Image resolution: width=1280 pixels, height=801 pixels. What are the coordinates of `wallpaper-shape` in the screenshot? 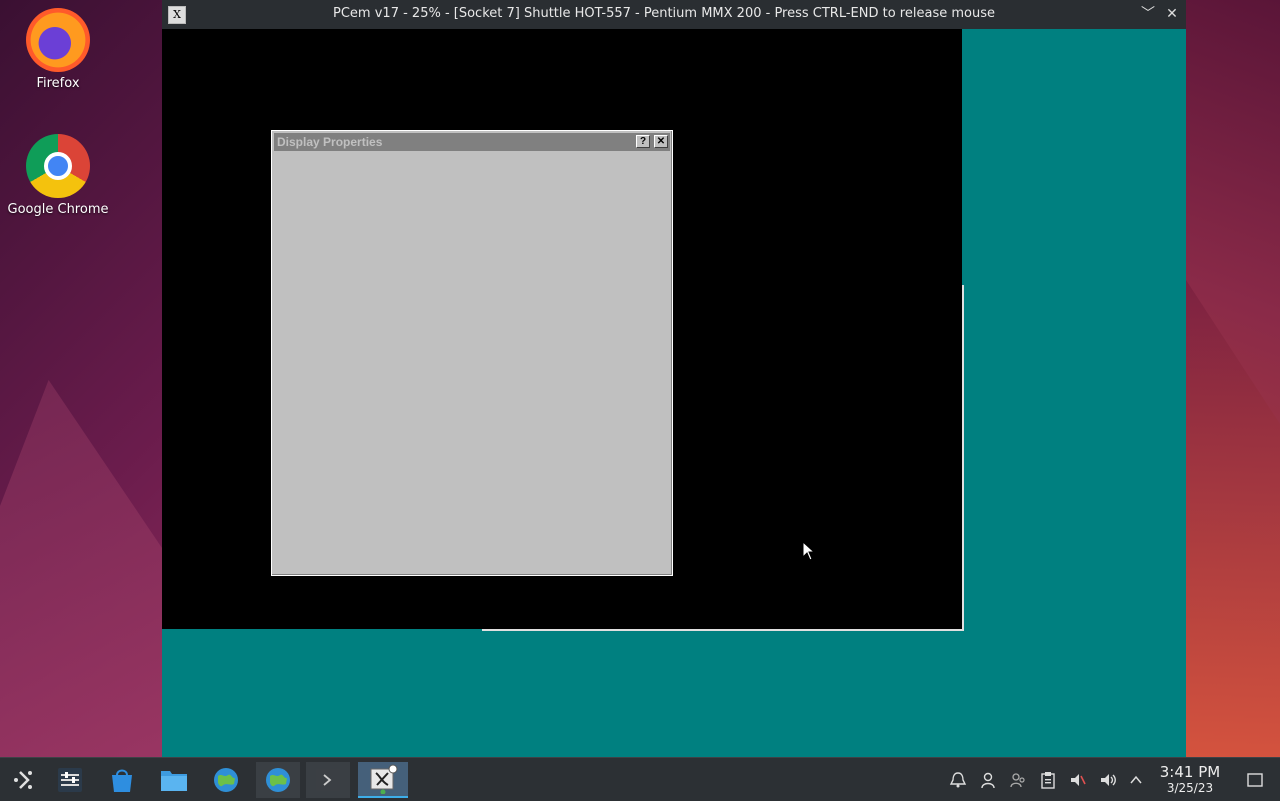 It's located at (81, 590).